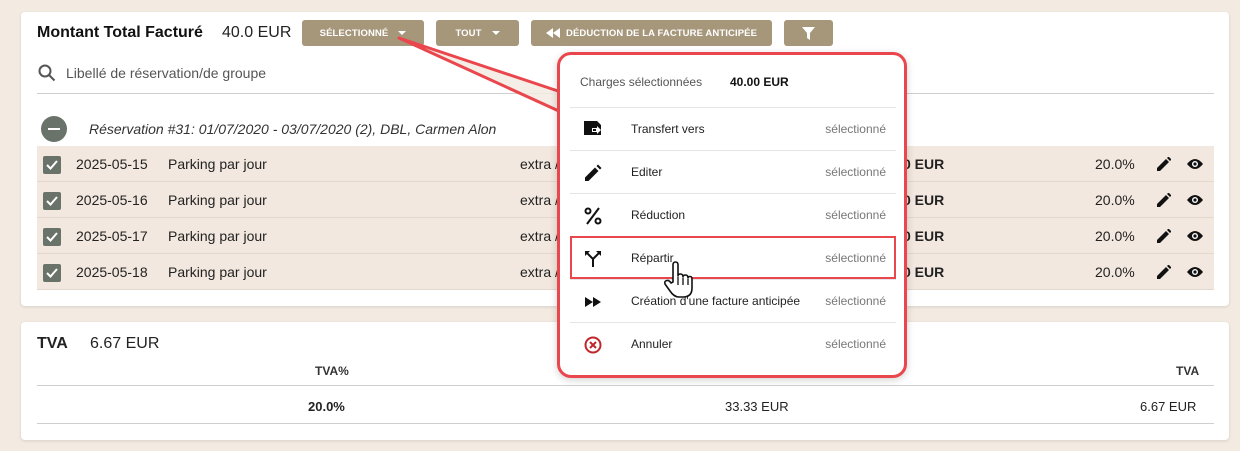  I want to click on filter-icon, so click(808, 33).